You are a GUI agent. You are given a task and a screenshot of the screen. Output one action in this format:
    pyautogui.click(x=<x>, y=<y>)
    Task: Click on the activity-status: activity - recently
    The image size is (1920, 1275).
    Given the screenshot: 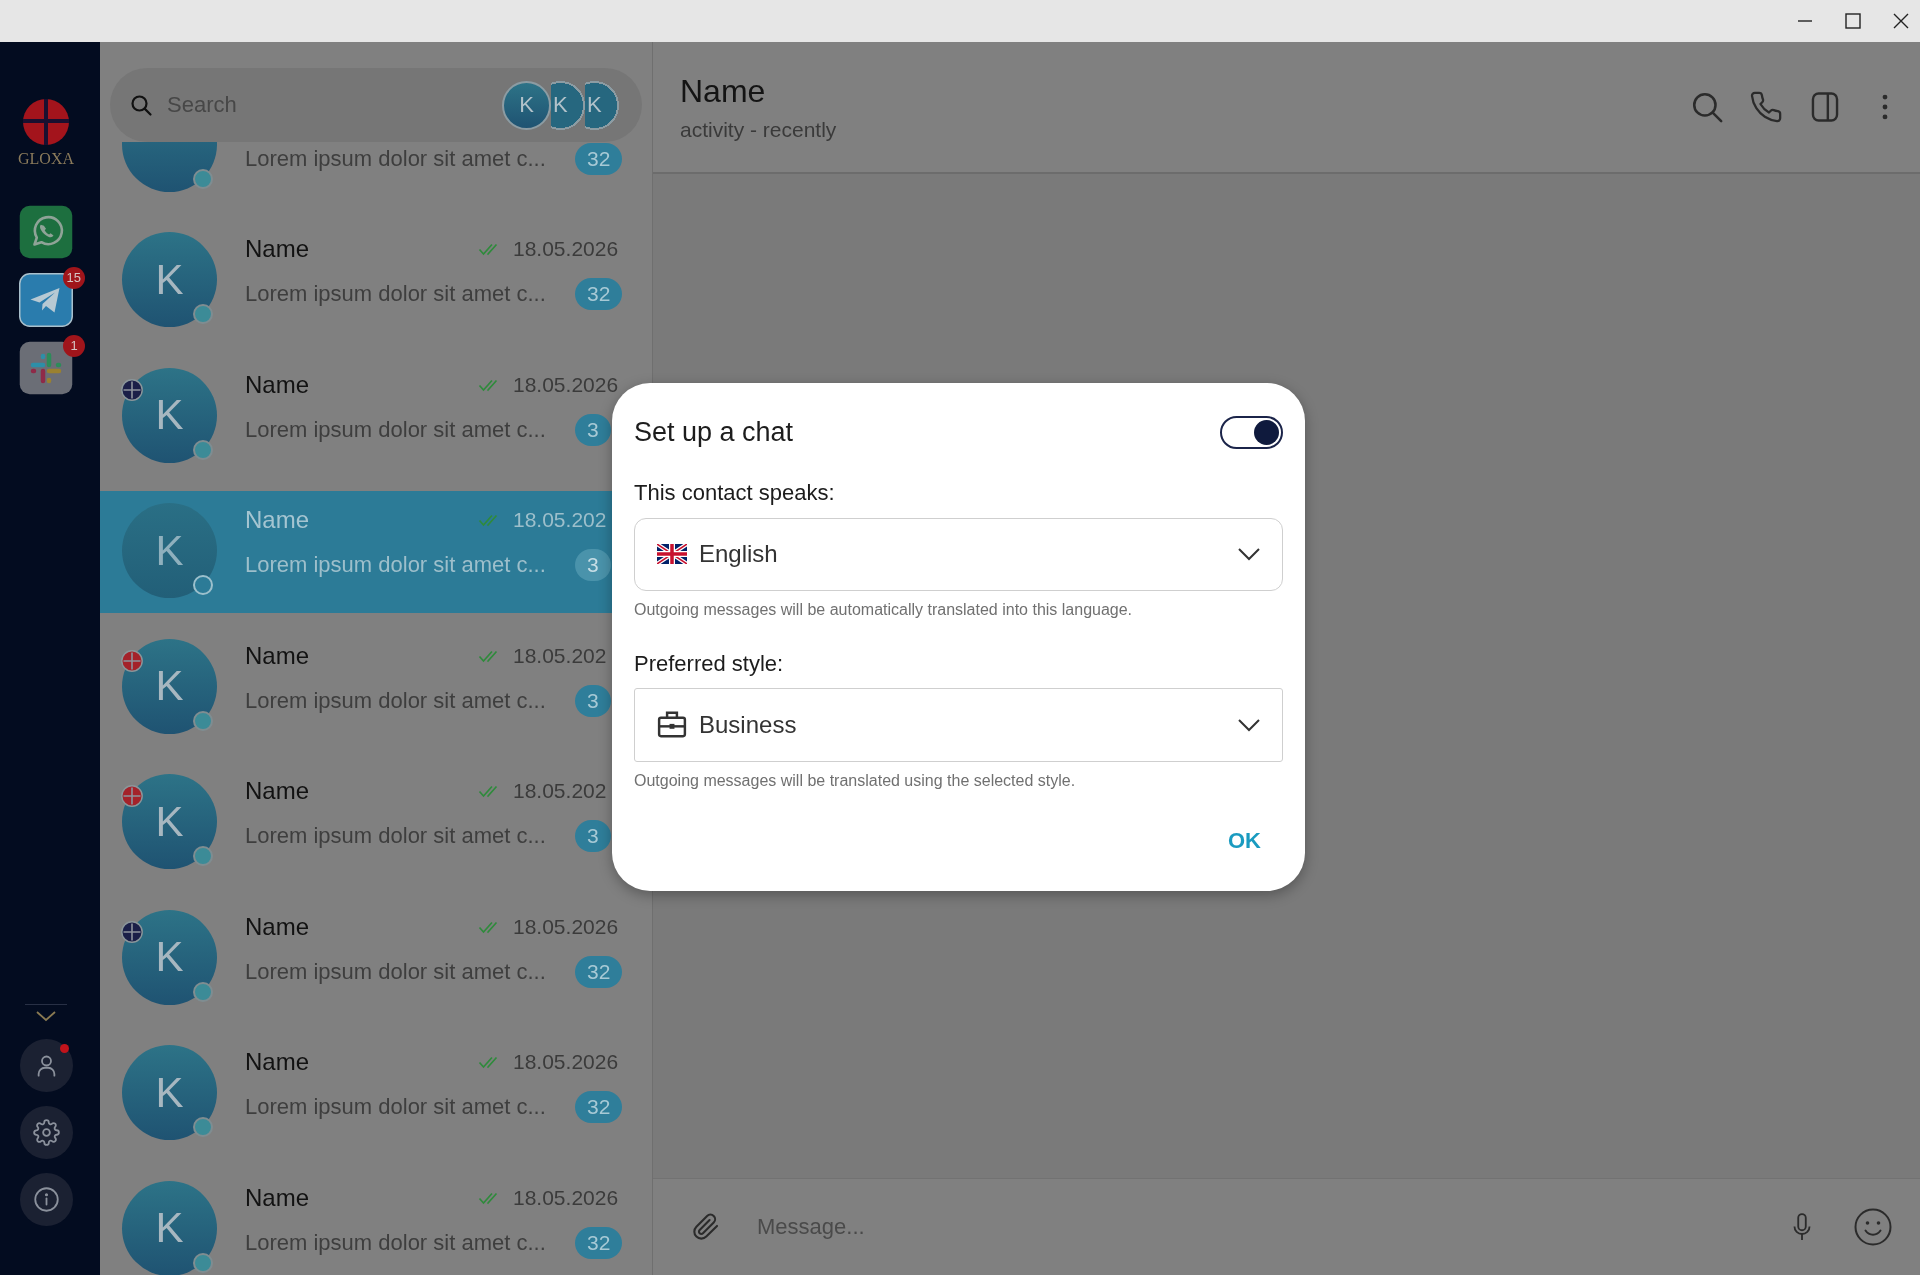 What is the action you would take?
    pyautogui.click(x=758, y=129)
    